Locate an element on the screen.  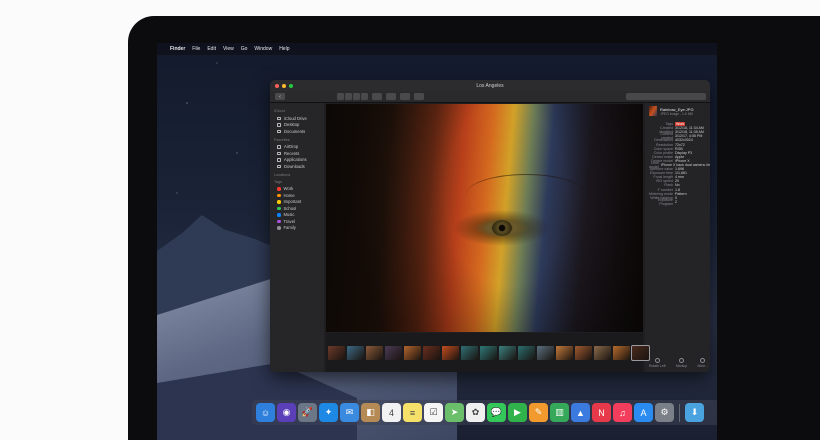
sidebar-heading-favorites: Favorites is located at coordinates (282, 139).